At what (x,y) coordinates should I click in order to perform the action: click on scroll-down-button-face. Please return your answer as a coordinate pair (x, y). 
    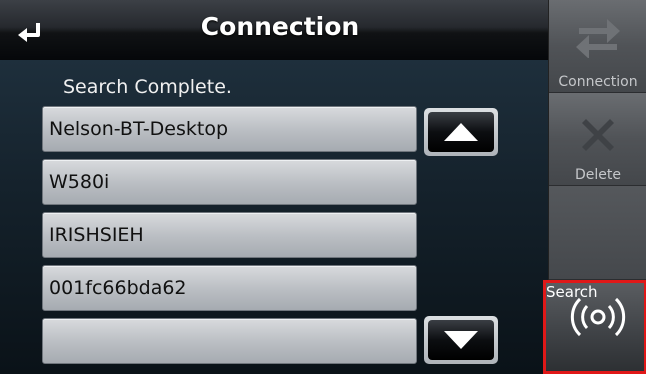
    Looking at the image, I should click on (461, 340).